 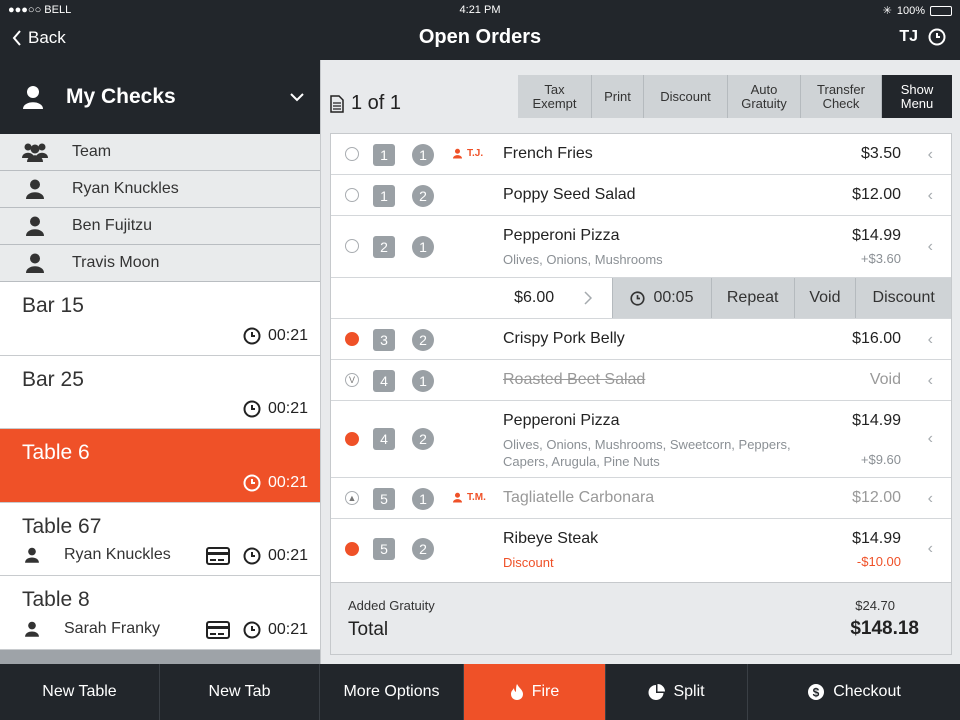 I want to click on my-checks-dropdown: My Checks, so click(x=160, y=97).